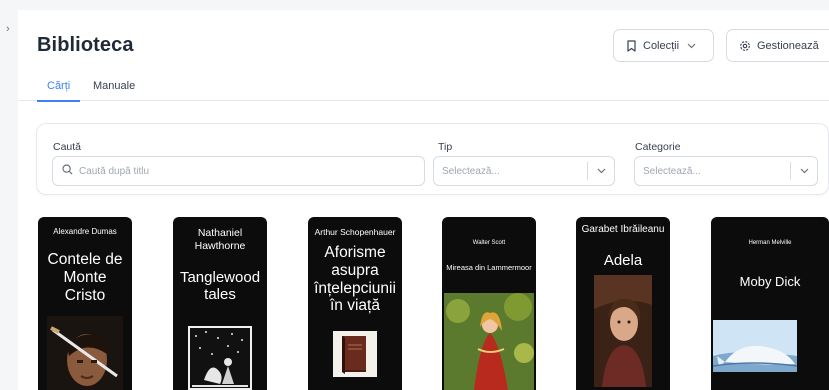 This screenshot has width=829, height=390. What do you see at coordinates (445, 147) in the screenshot?
I see `type-label: Tip` at bounding box center [445, 147].